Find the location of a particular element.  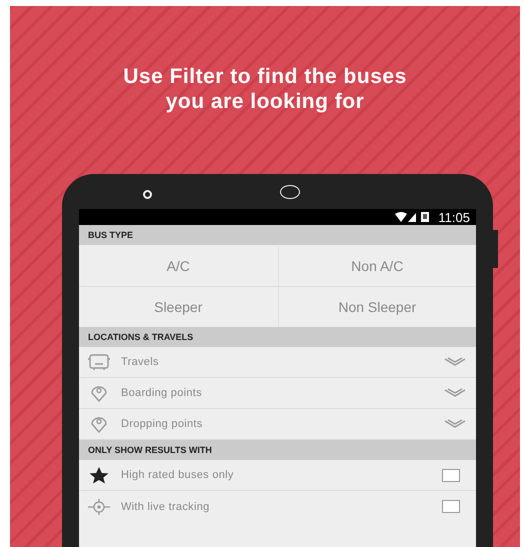

sensor-icon is located at coordinates (290, 192).